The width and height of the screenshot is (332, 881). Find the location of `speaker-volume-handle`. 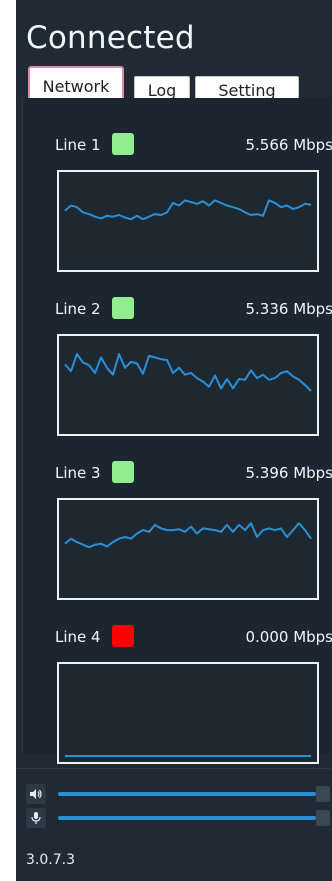

speaker-volume-handle is located at coordinates (323, 794).